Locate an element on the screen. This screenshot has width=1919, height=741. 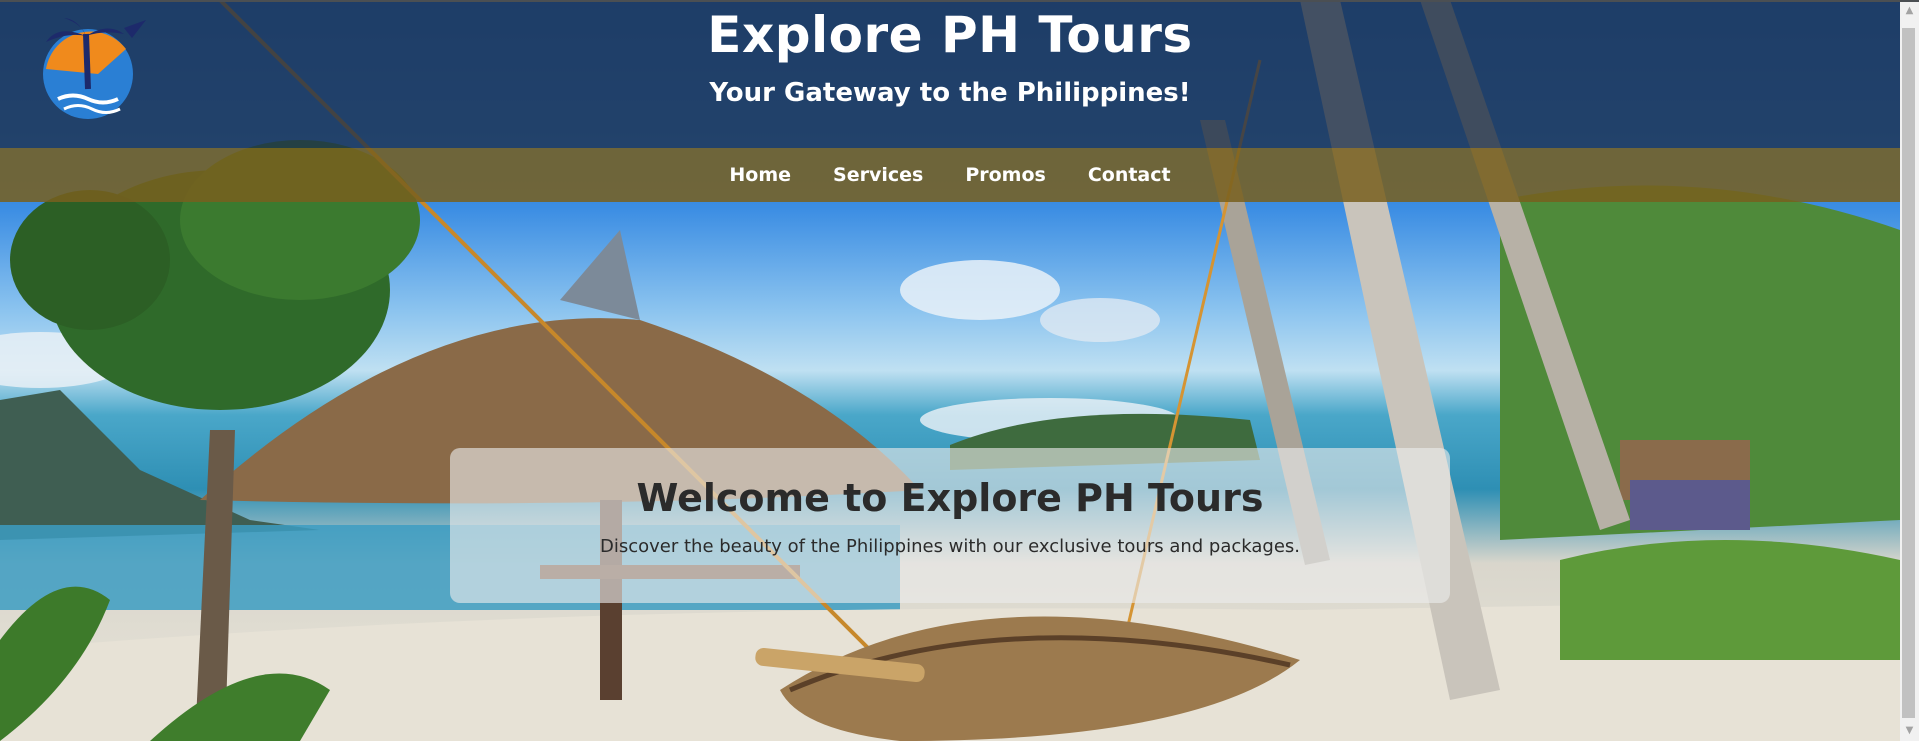
scroll-up-arrow-icon: ▲ is located at coordinates (1909, 11).